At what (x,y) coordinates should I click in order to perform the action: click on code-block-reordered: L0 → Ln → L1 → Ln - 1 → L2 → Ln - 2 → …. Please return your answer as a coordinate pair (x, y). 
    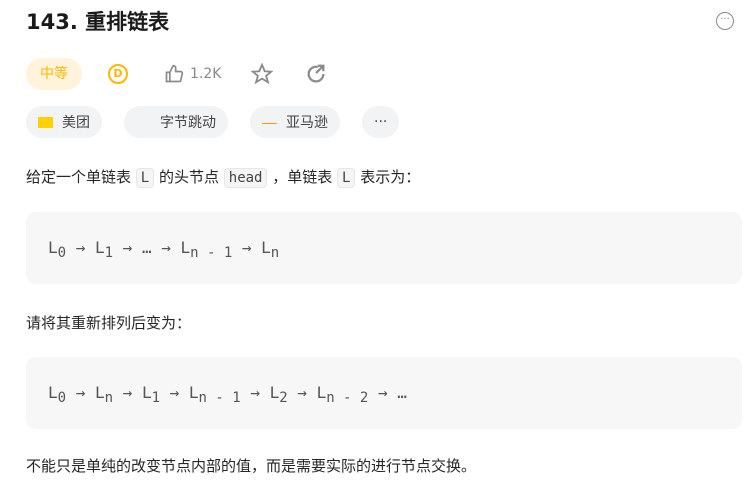
    Looking at the image, I should click on (384, 393).